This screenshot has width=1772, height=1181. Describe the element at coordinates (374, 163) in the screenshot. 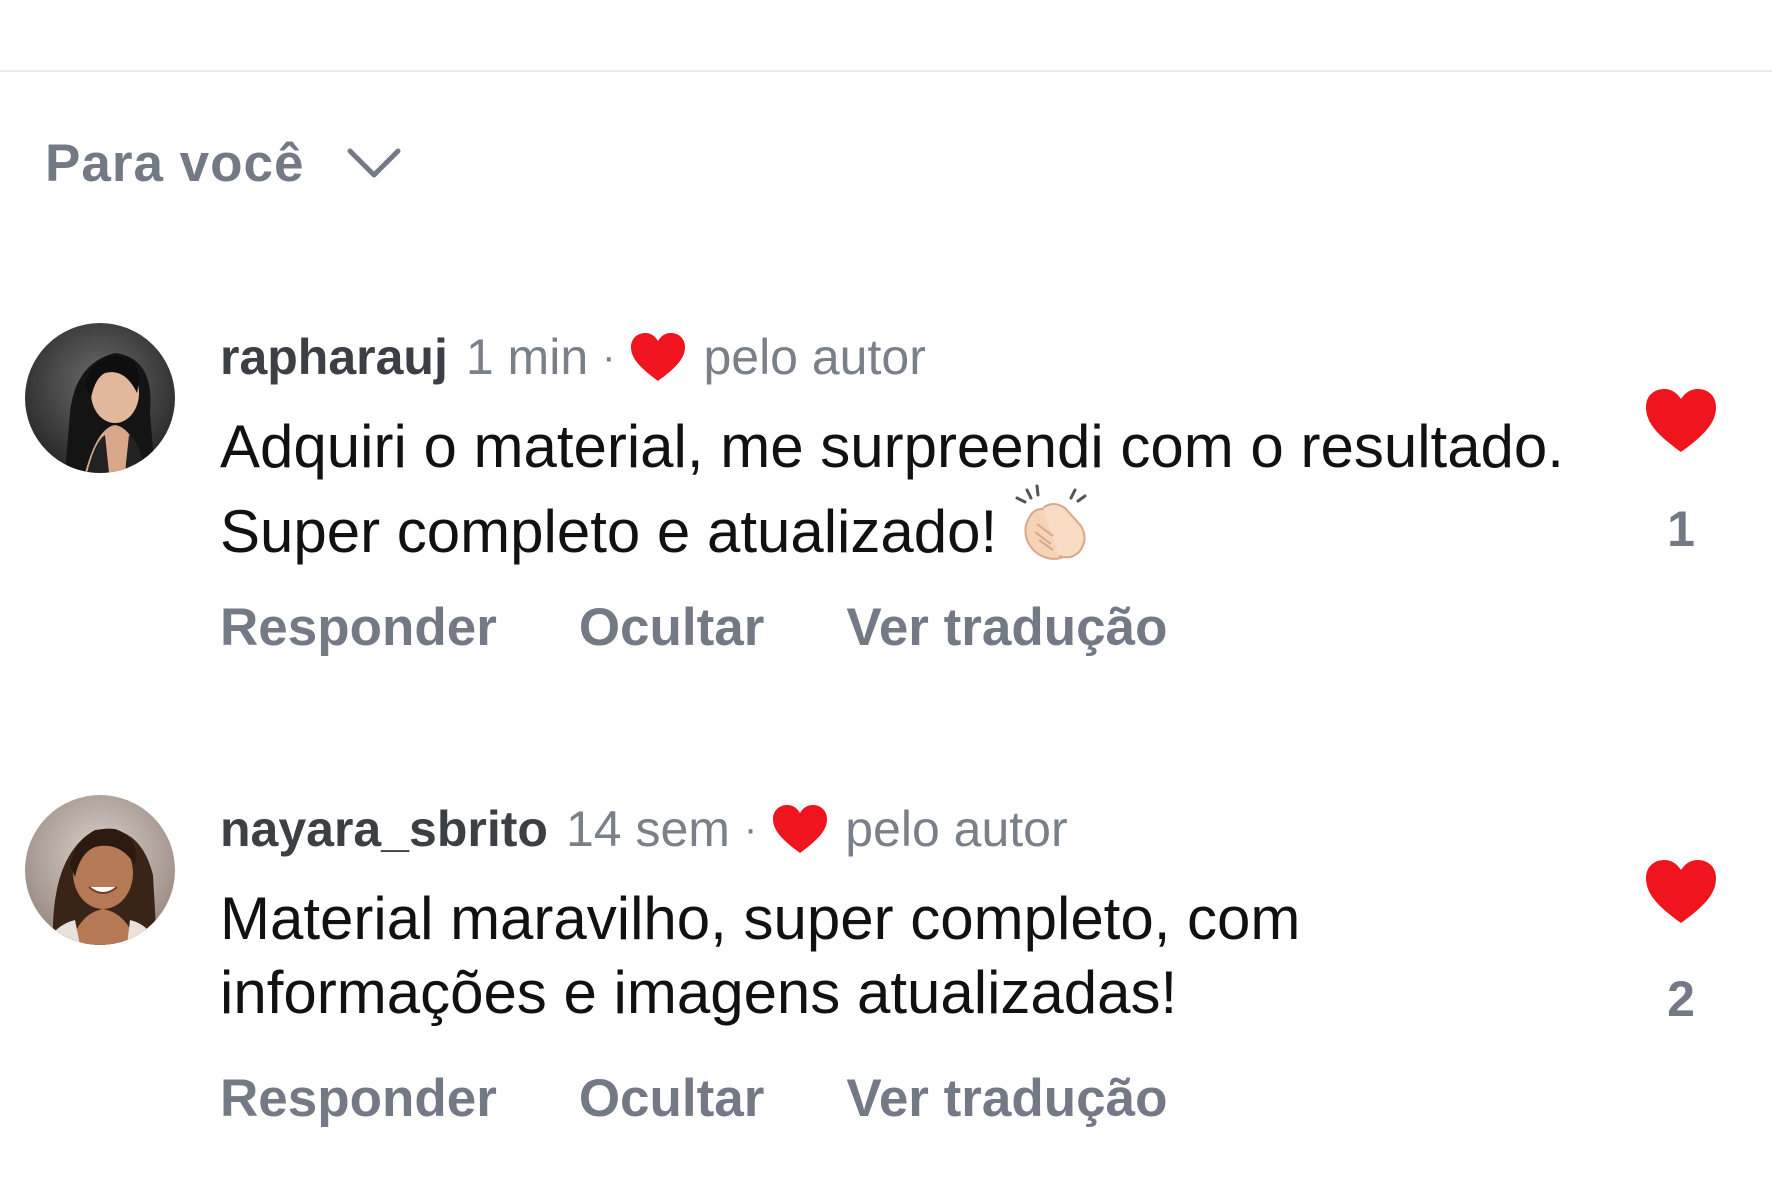

I see `chevron-down-icon` at that location.